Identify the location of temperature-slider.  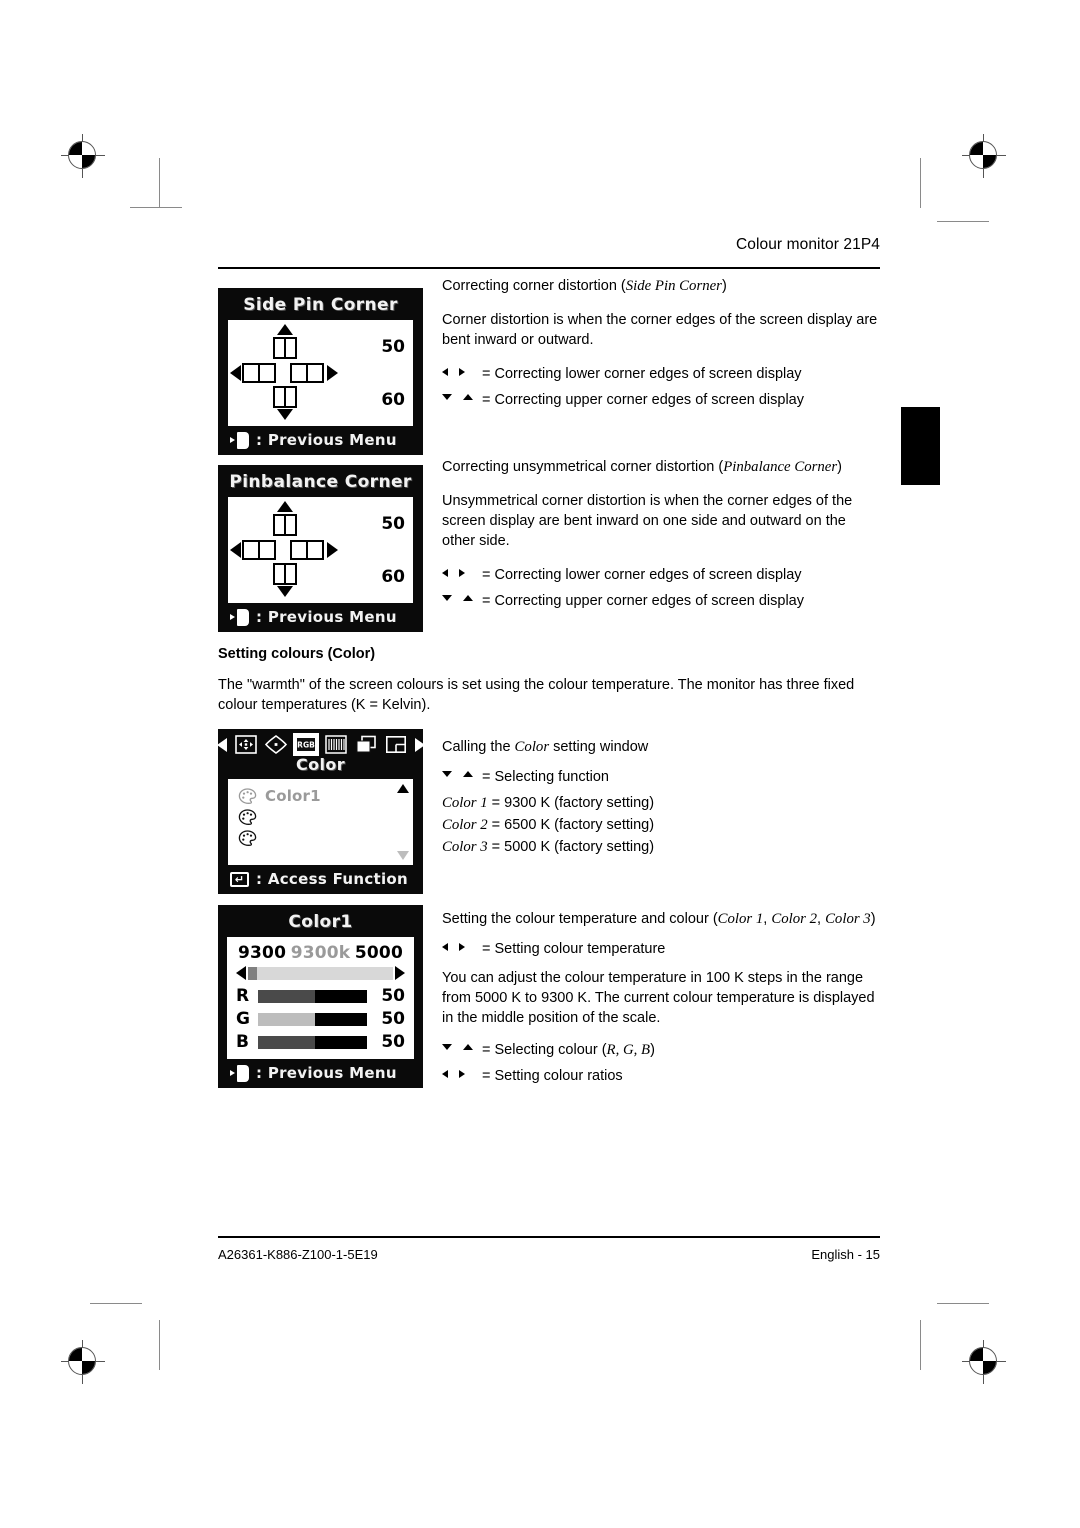
(320, 973).